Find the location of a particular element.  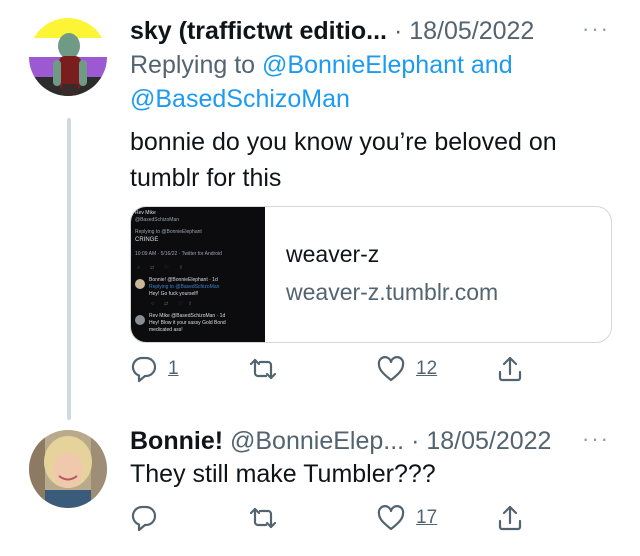

thumb-text: Rev Mike @BasedSchizoMan · 1d is located at coordinates (187, 316).